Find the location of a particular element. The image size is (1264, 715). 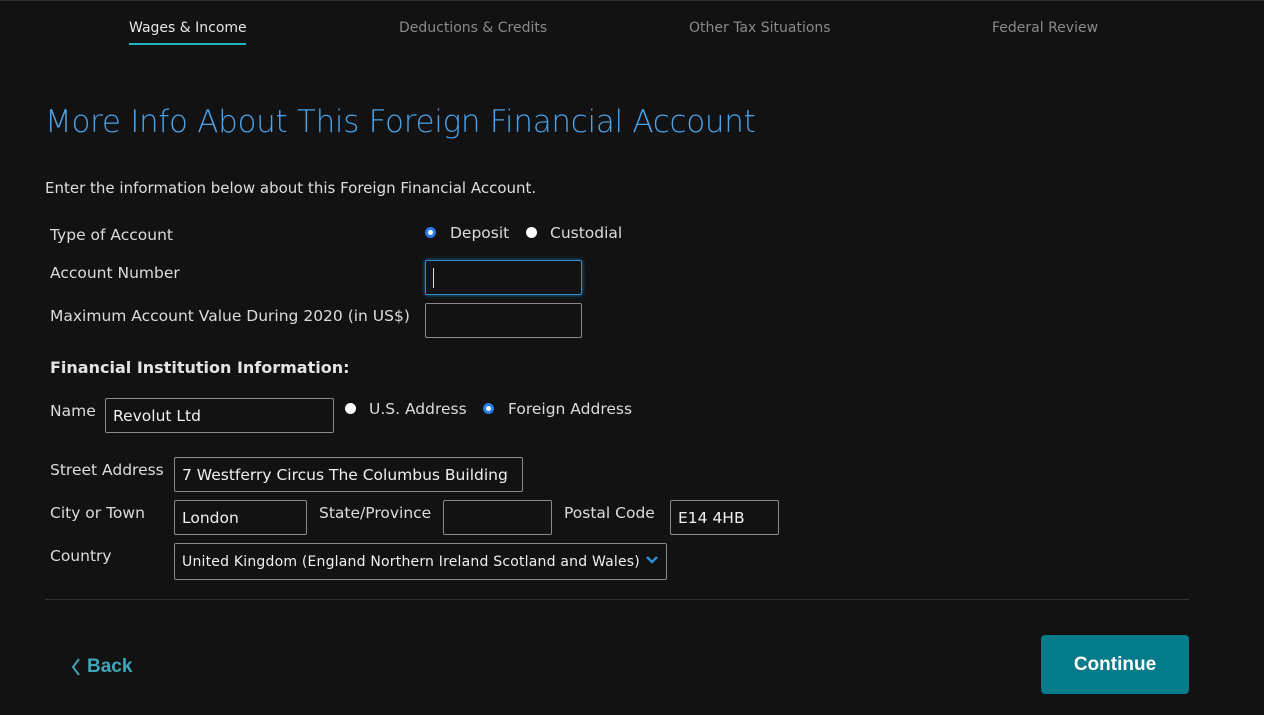

continue-button: Continue is located at coordinates (1115, 664).